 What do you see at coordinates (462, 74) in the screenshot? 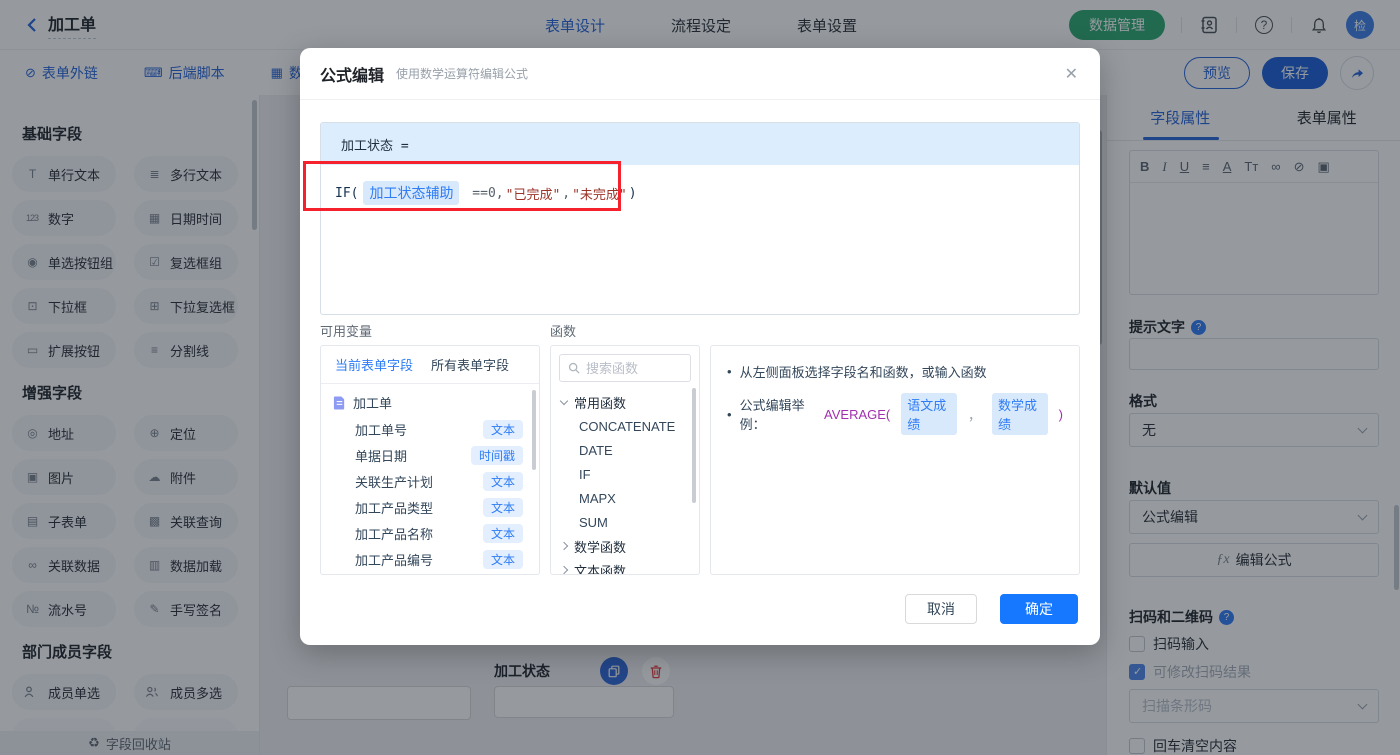
I see `modal-subtitle: 使用数学运算符编辑公式` at bounding box center [462, 74].